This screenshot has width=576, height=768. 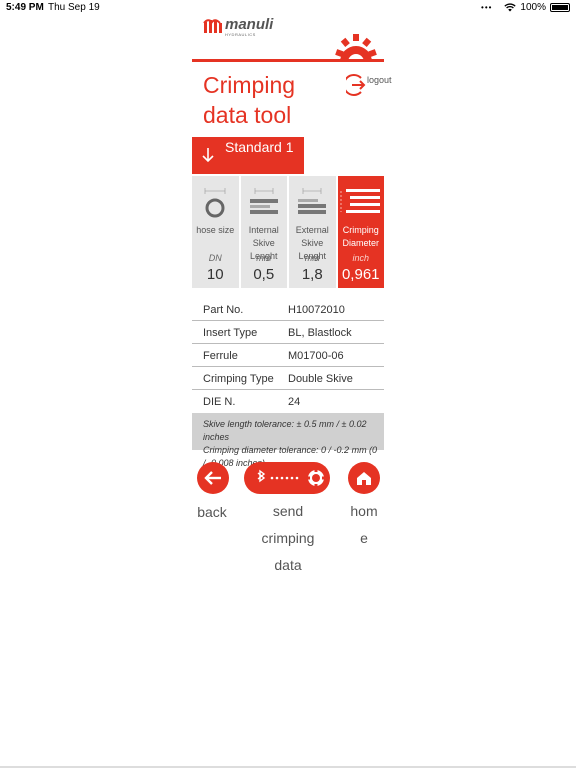 I want to click on battery-icon, so click(x=560, y=7).